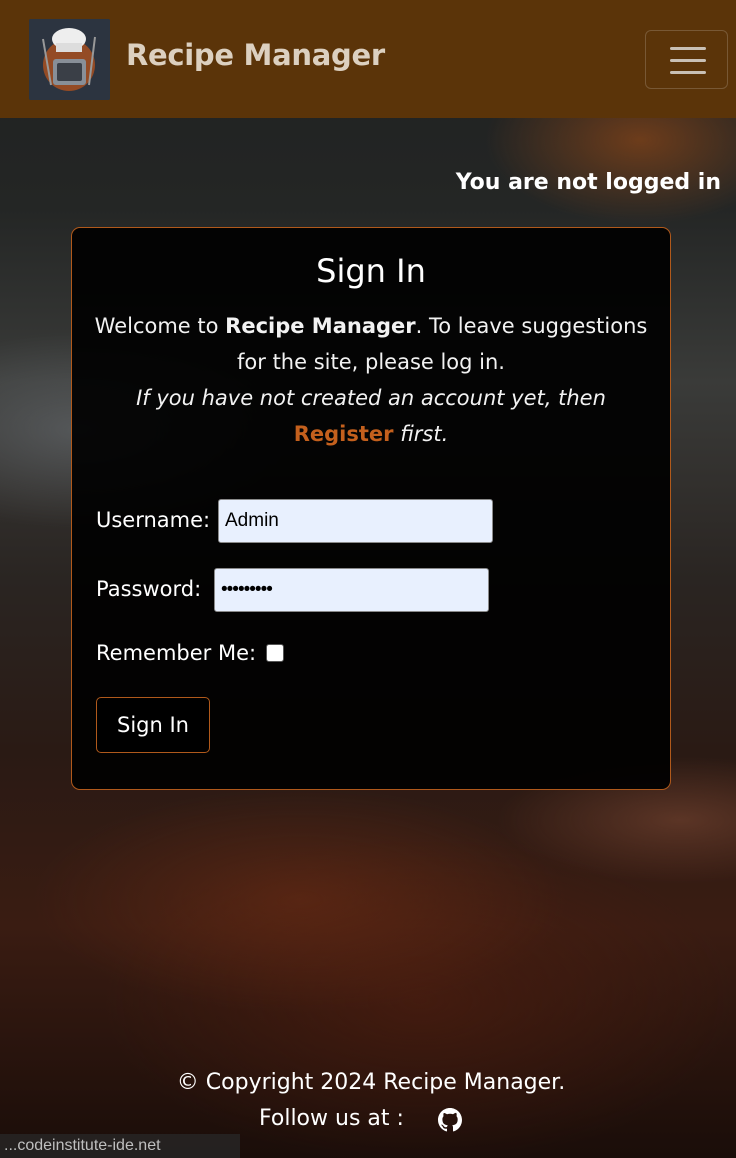 The height and width of the screenshot is (1158, 736). I want to click on password-label: Password:, so click(149, 589).